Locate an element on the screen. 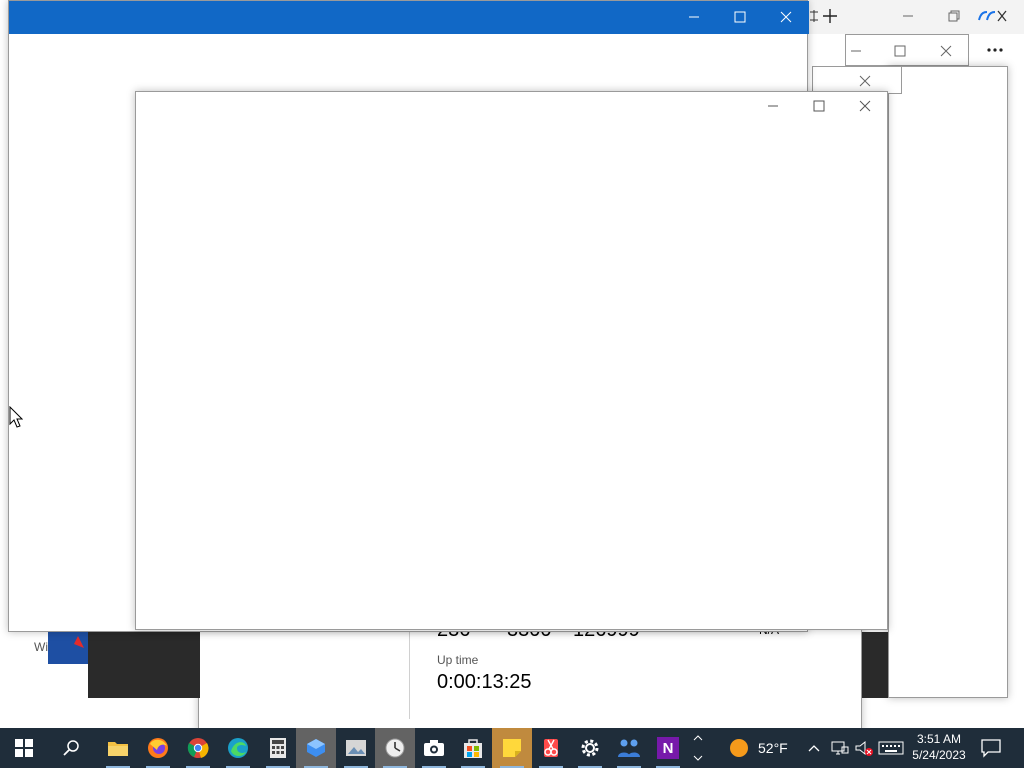 The height and width of the screenshot is (771, 1024). clock-icon is located at coordinates (395, 748).